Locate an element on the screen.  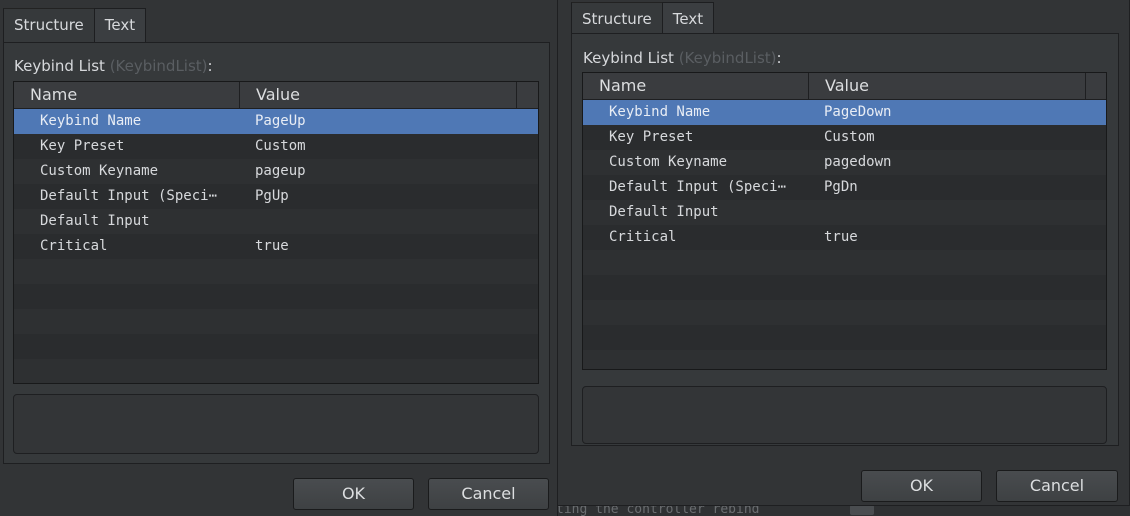
table-row: Custom Keyname pagedown is located at coordinates (844, 162).